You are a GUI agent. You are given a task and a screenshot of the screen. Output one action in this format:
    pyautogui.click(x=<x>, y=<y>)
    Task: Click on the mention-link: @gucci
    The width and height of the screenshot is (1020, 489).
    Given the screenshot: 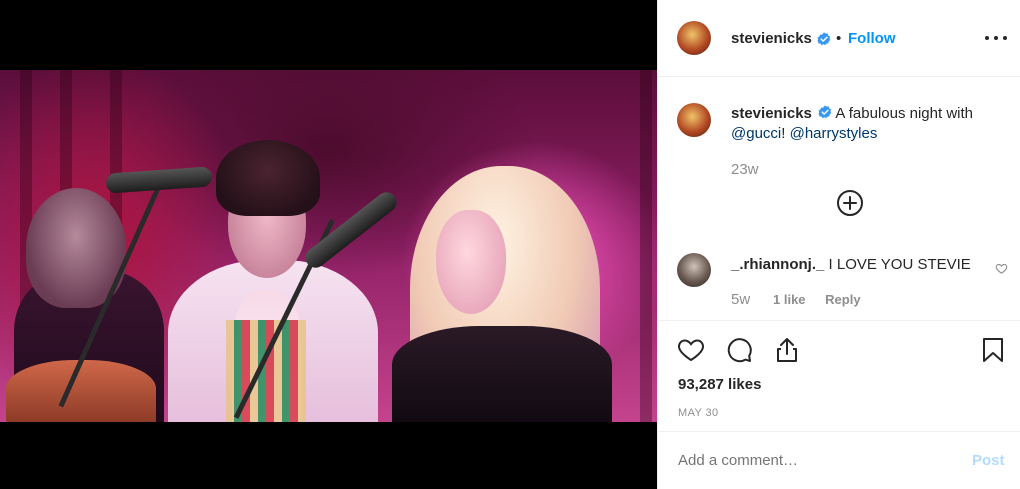 What is the action you would take?
    pyautogui.click(x=756, y=133)
    